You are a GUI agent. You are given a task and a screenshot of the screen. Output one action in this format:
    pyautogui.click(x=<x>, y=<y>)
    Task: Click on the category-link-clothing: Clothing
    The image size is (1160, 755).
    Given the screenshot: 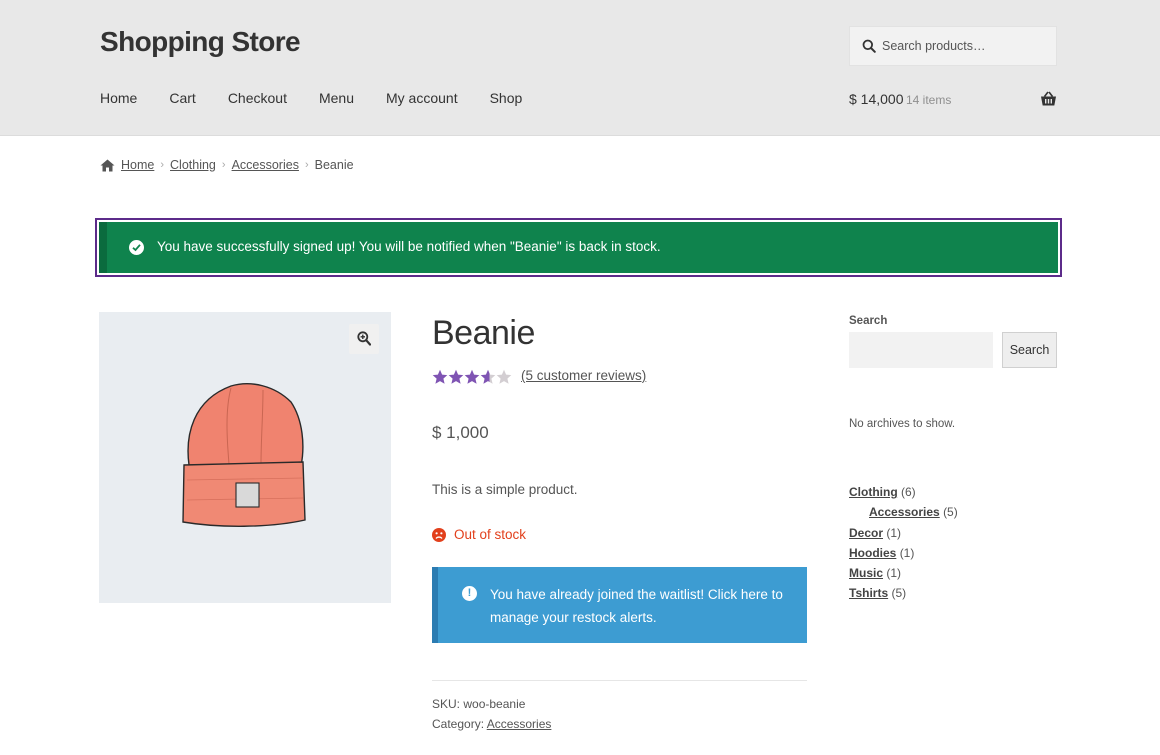 What is the action you would take?
    pyautogui.click(x=873, y=492)
    